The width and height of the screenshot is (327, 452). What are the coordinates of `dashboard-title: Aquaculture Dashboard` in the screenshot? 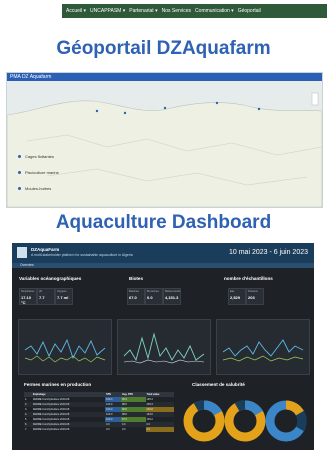 It's located at (163, 222).